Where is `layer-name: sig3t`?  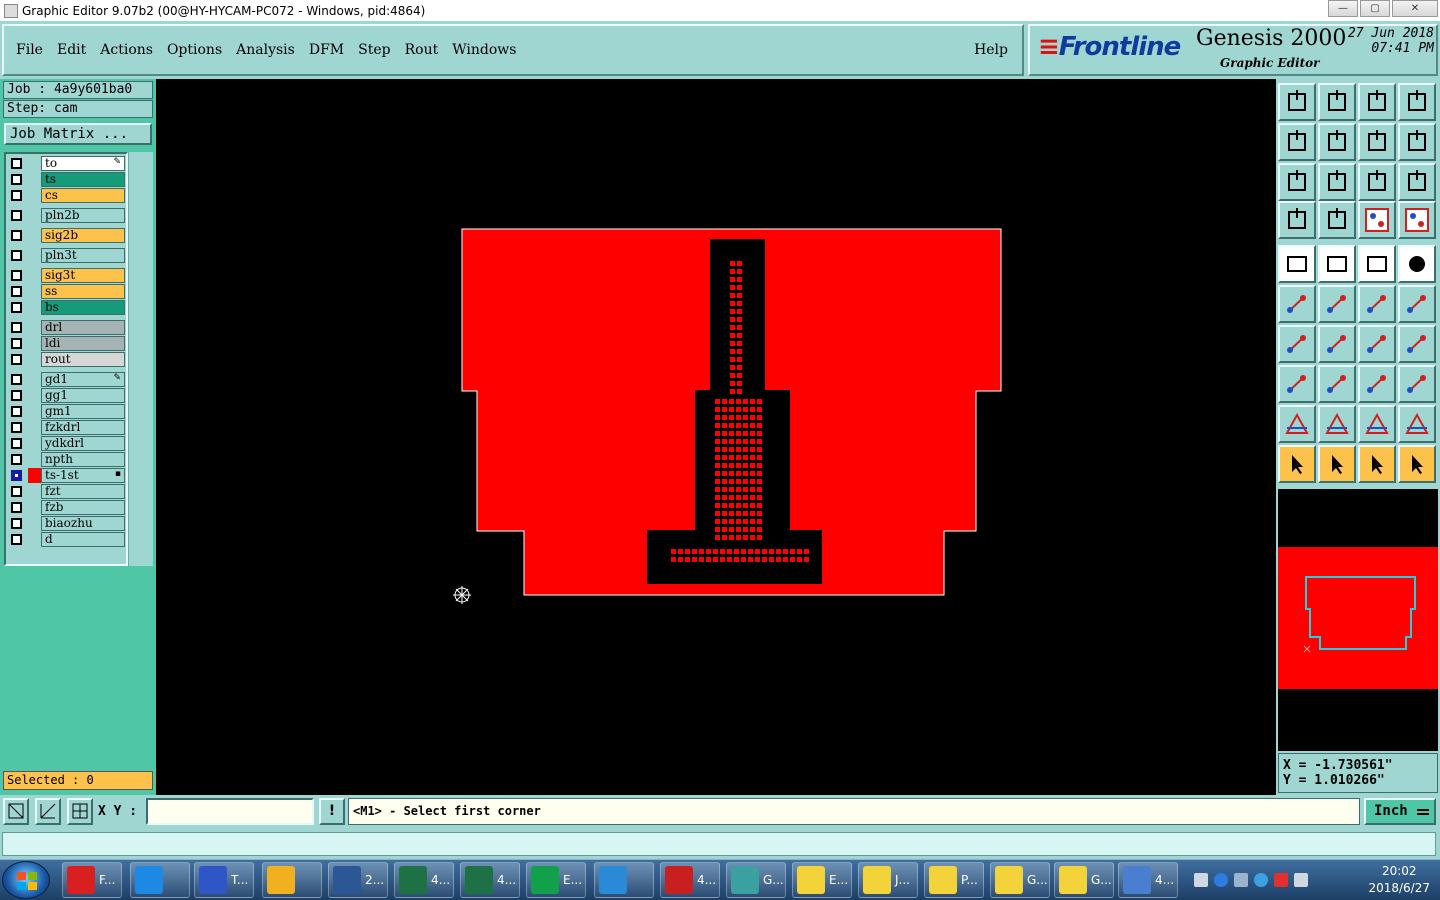
layer-name: sig3t is located at coordinates (83, 275).